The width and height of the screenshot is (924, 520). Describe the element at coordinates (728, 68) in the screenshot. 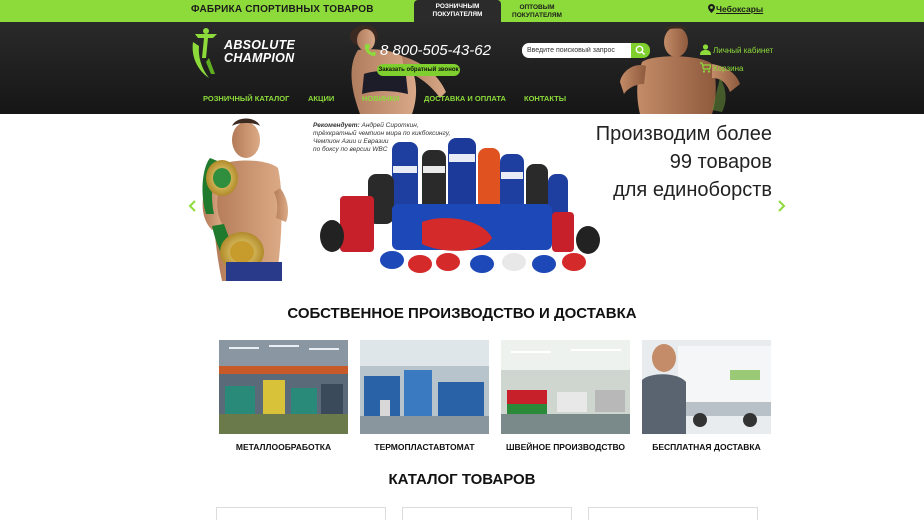

I see `cart-label: Корзина` at that location.